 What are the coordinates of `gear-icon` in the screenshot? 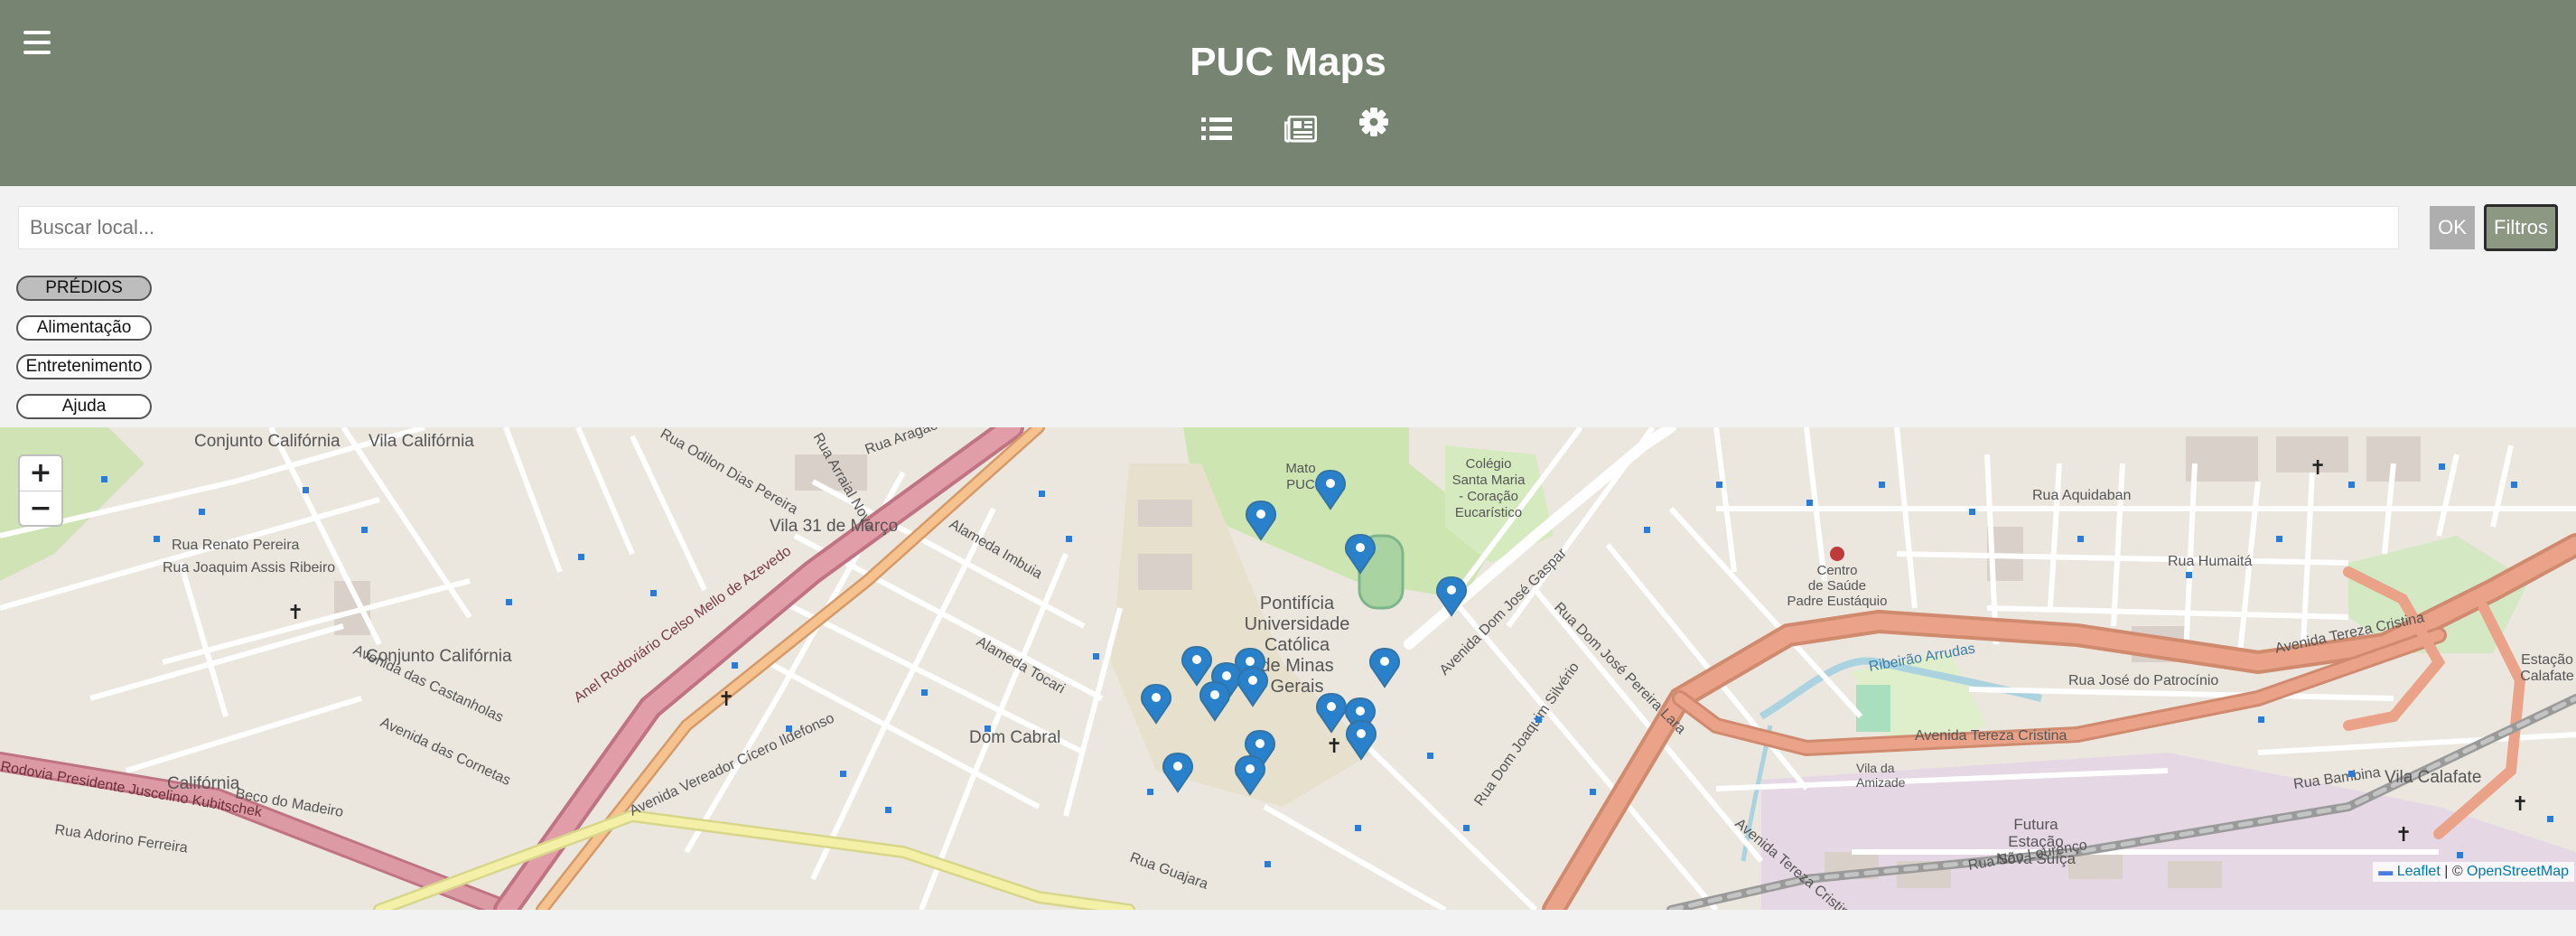 It's located at (1373, 125).